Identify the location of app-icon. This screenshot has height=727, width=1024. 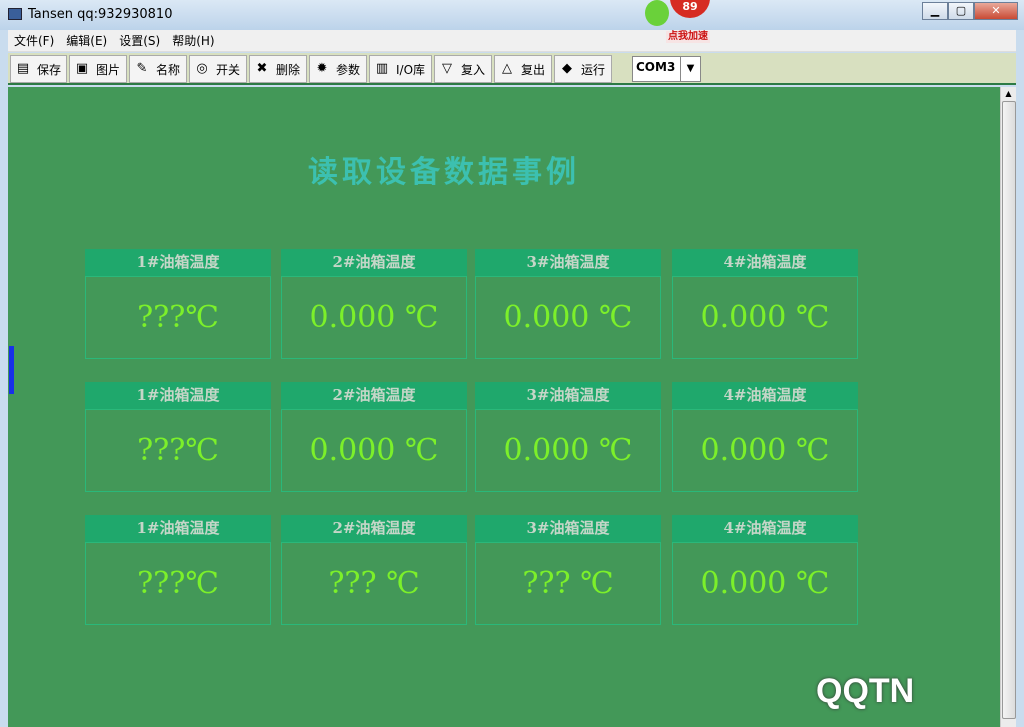
(15, 14).